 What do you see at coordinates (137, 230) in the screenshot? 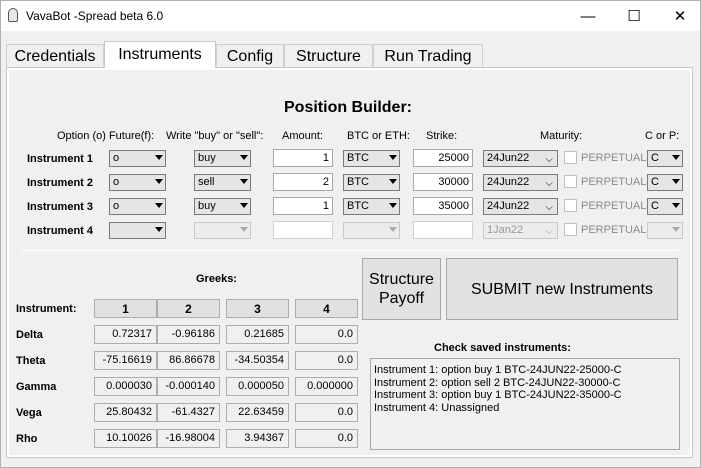
I see `instrument-4-type-select` at bounding box center [137, 230].